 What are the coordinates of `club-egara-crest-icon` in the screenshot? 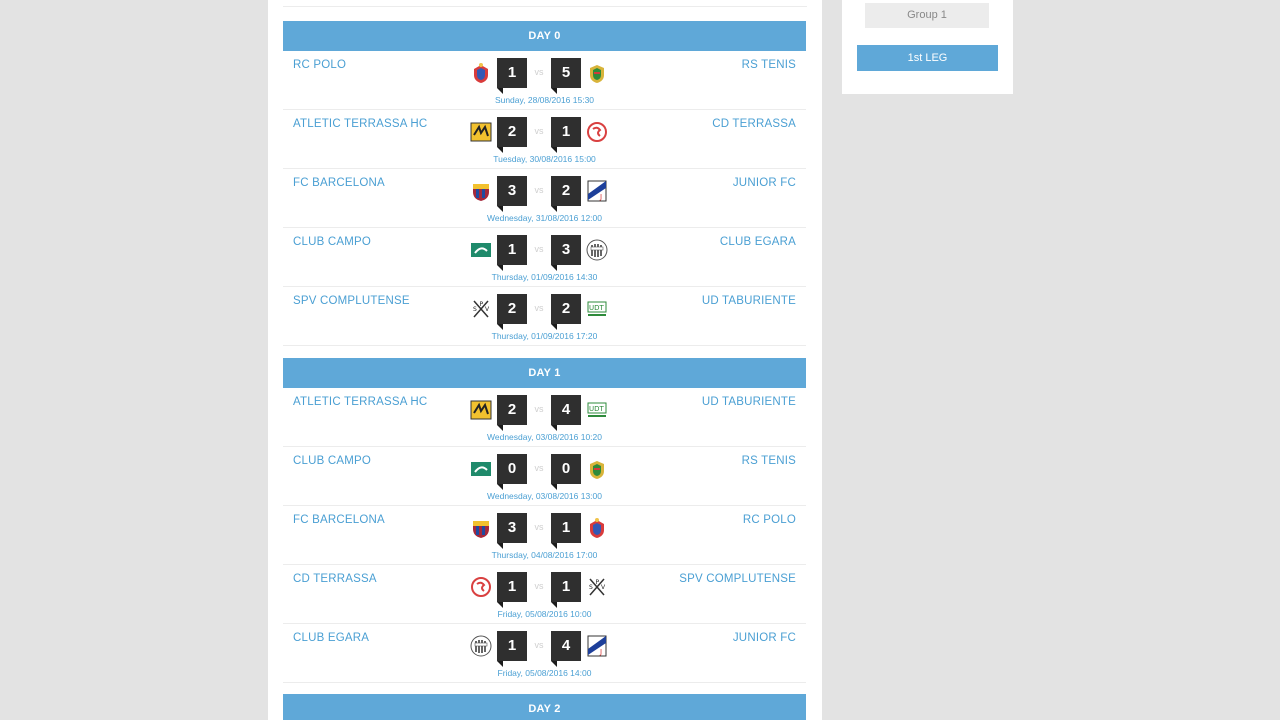 It's located at (597, 250).